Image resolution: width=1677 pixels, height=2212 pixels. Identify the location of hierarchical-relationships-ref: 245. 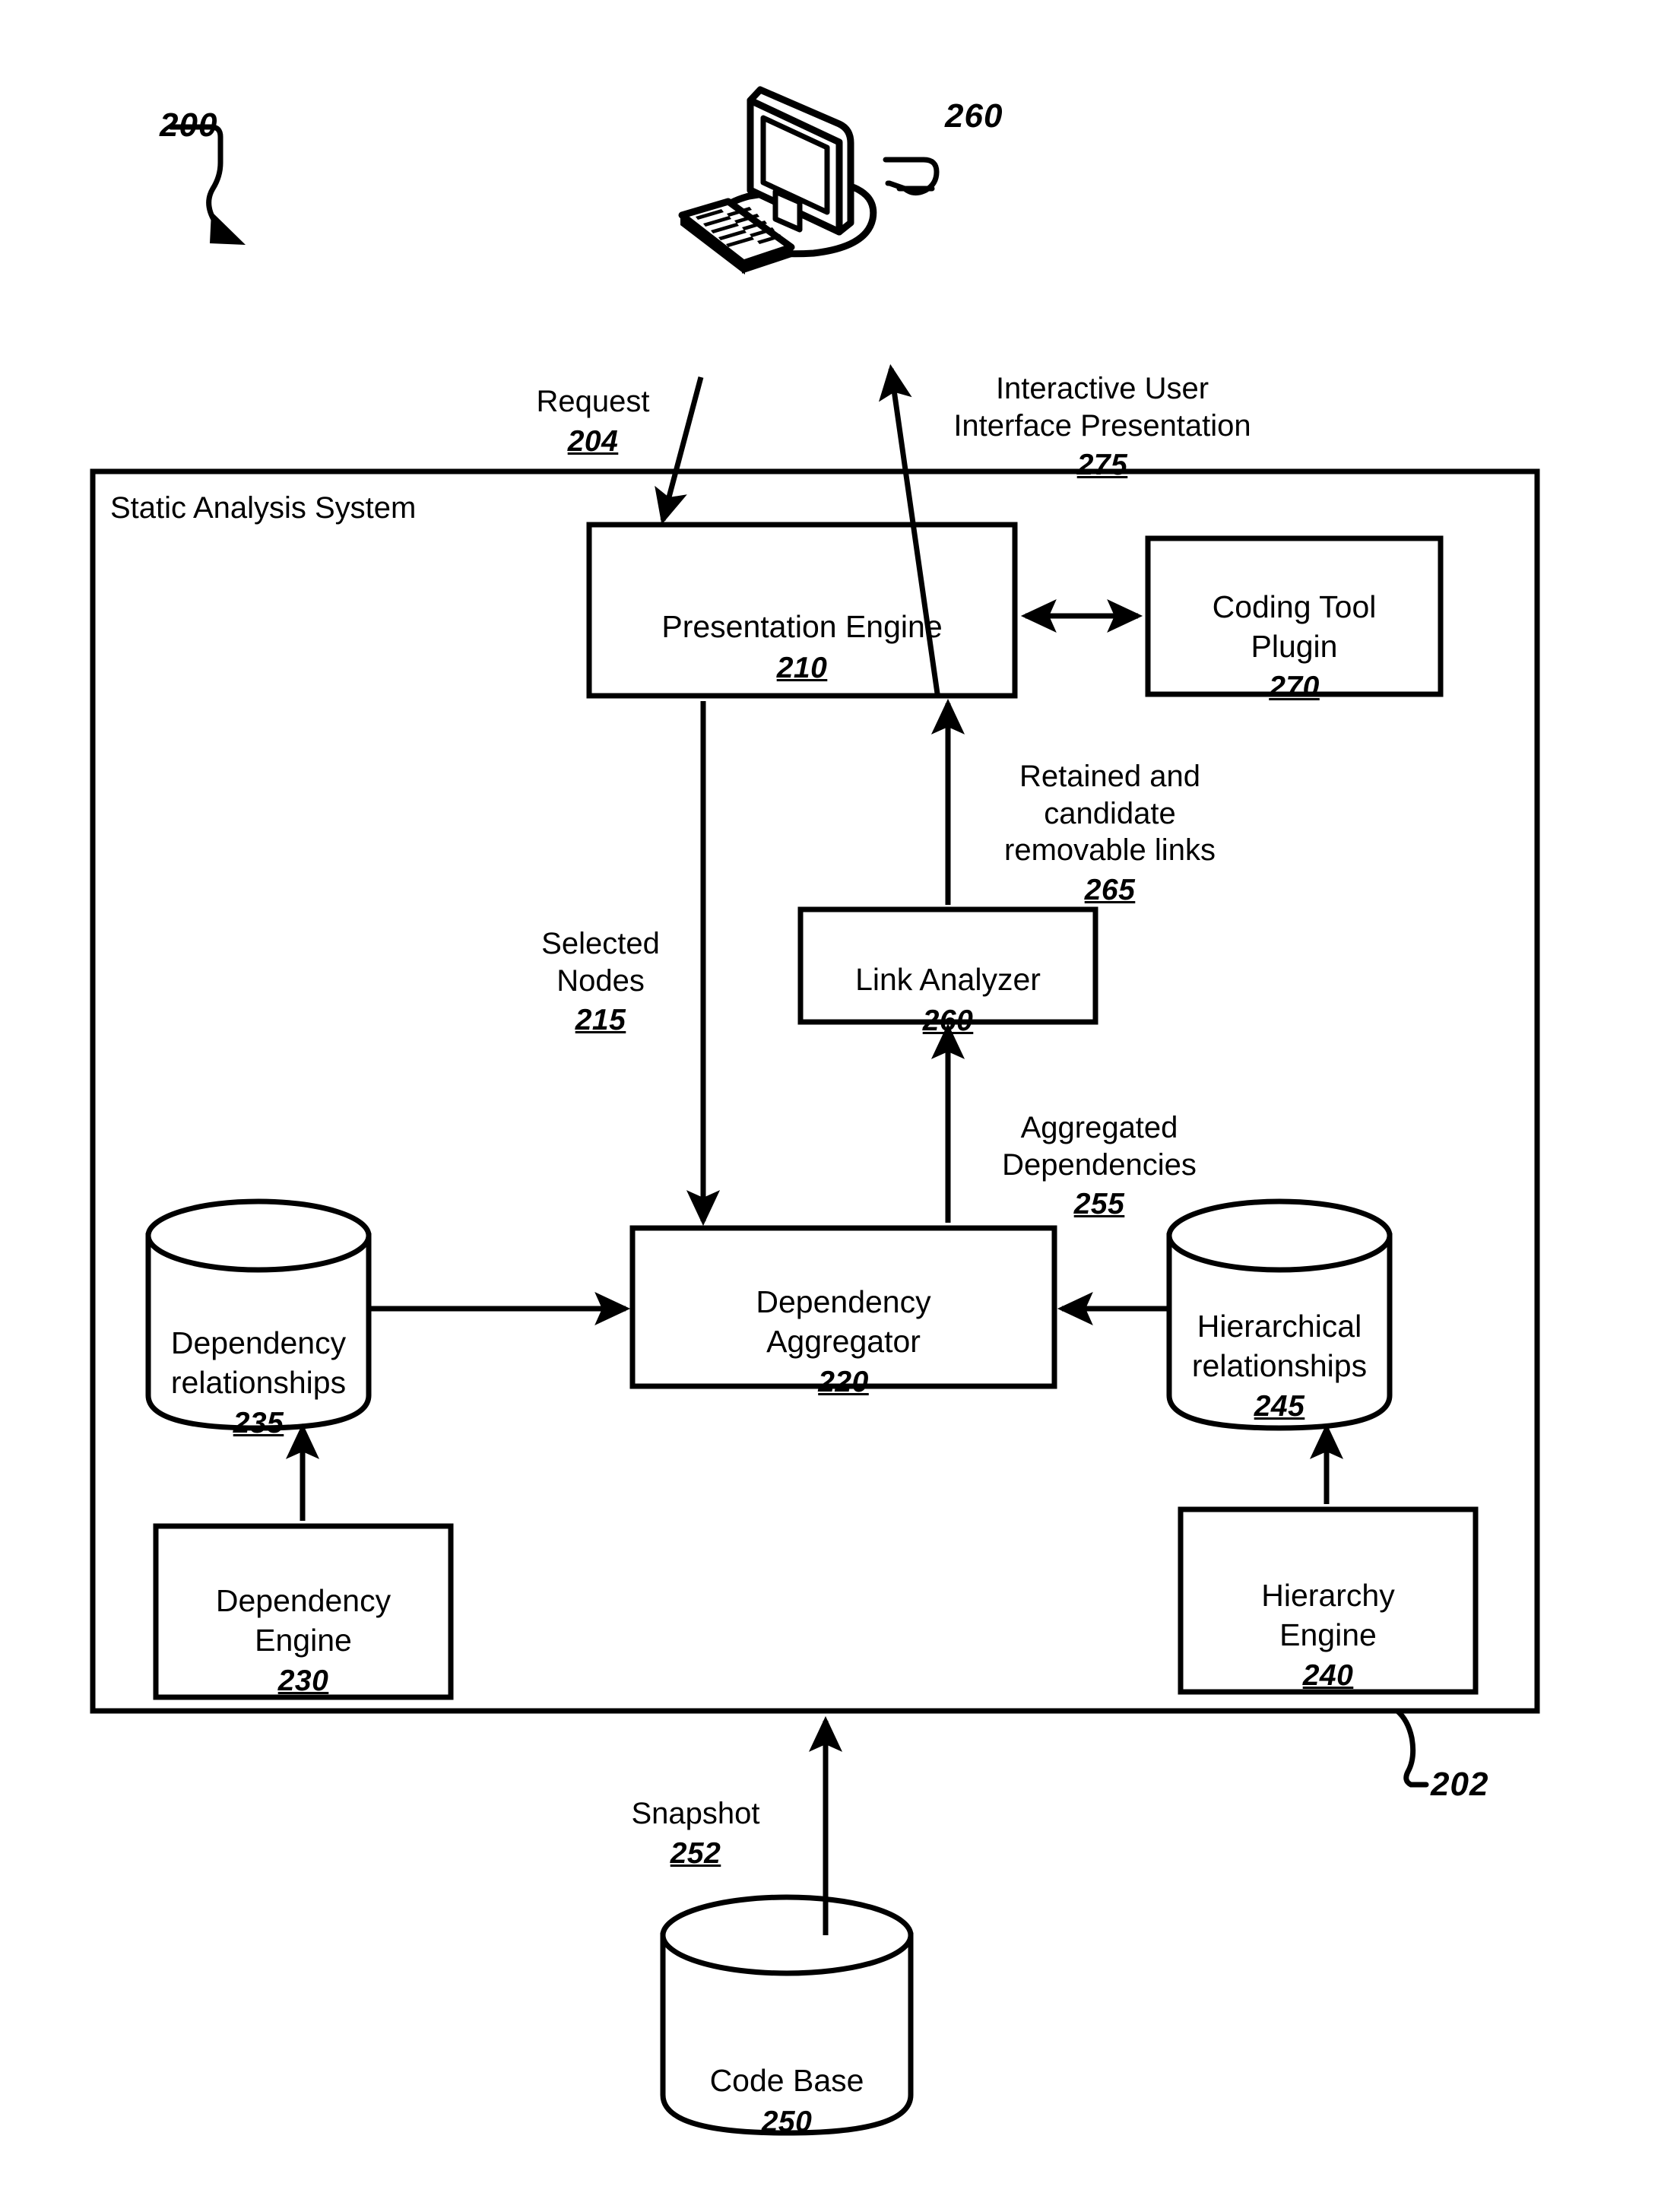
(1279, 1406).